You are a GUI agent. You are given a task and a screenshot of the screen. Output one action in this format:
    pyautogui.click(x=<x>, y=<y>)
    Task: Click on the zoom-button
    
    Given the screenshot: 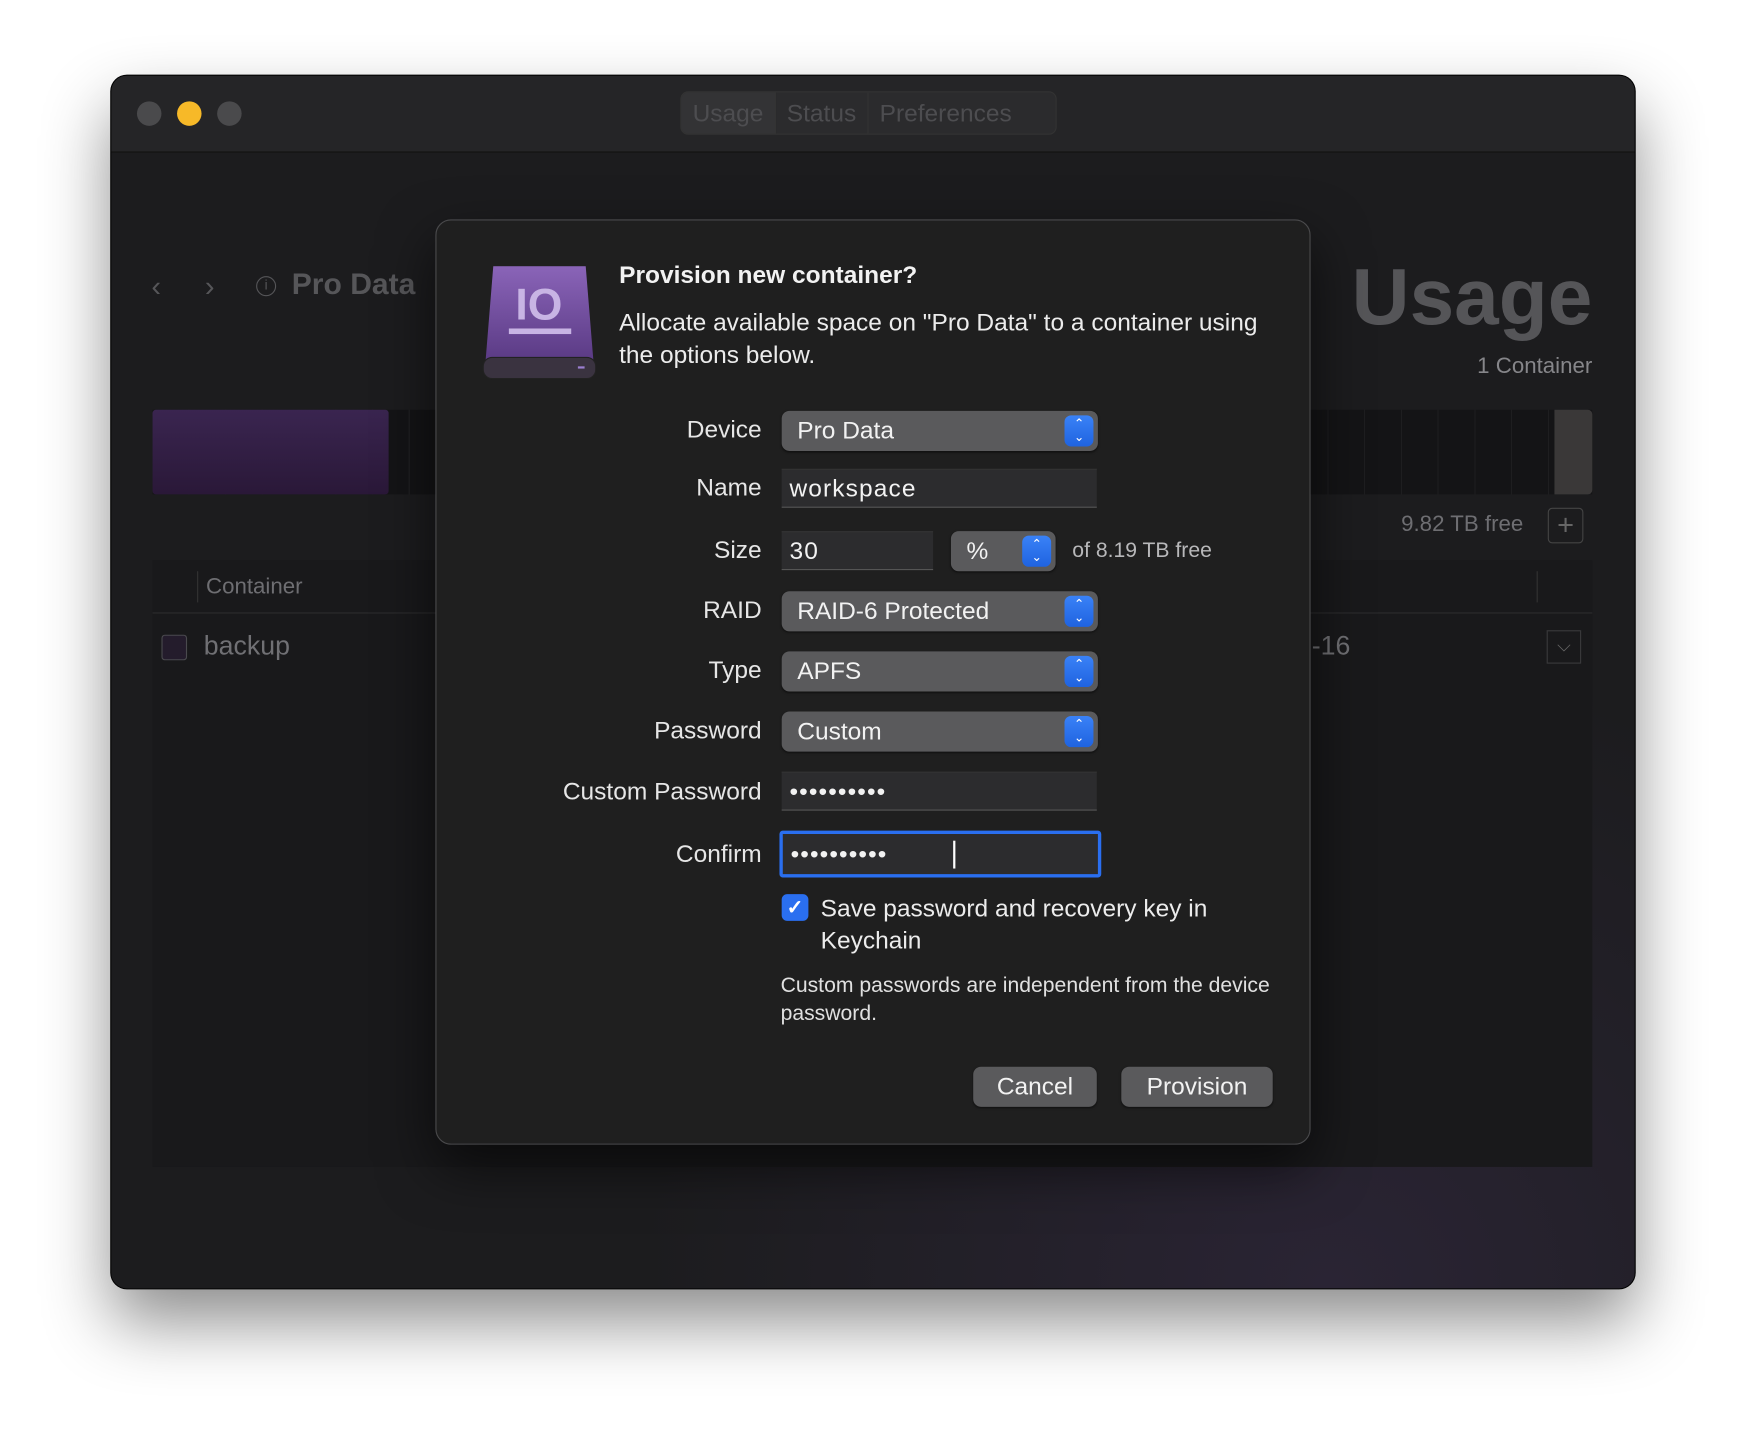 What is the action you would take?
    pyautogui.click(x=229, y=113)
    